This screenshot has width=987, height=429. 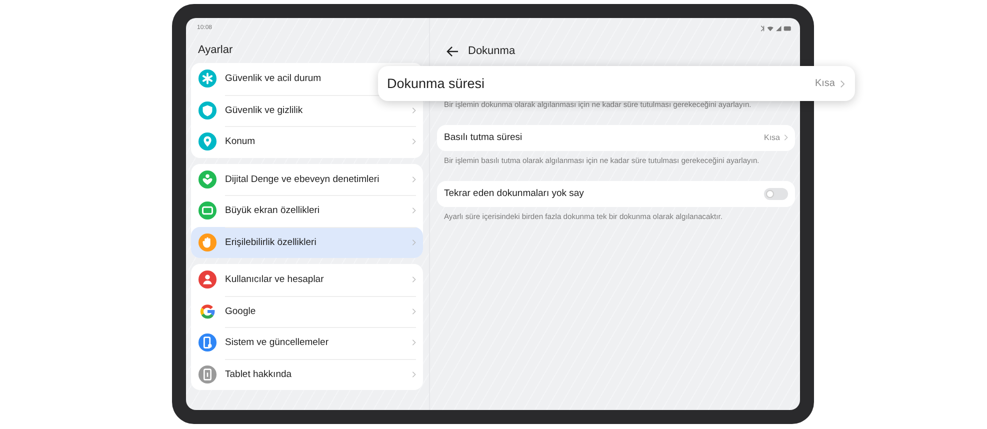 I want to click on back-icon, so click(x=452, y=51).